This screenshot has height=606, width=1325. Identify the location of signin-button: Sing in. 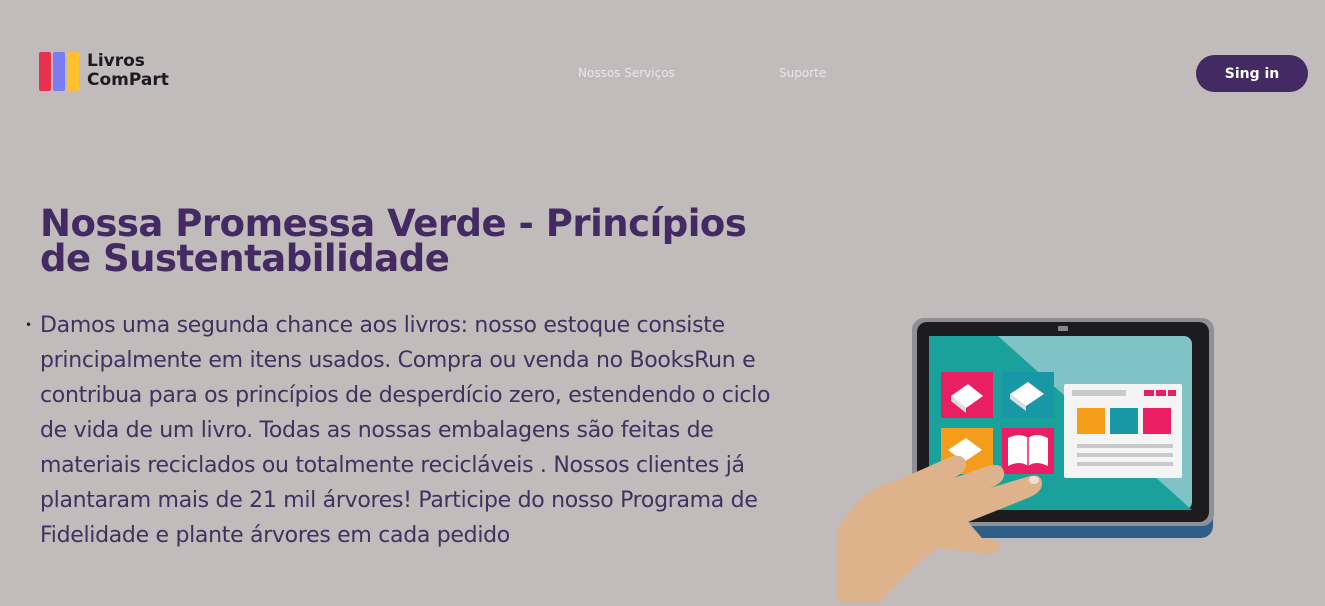
(1252, 73).